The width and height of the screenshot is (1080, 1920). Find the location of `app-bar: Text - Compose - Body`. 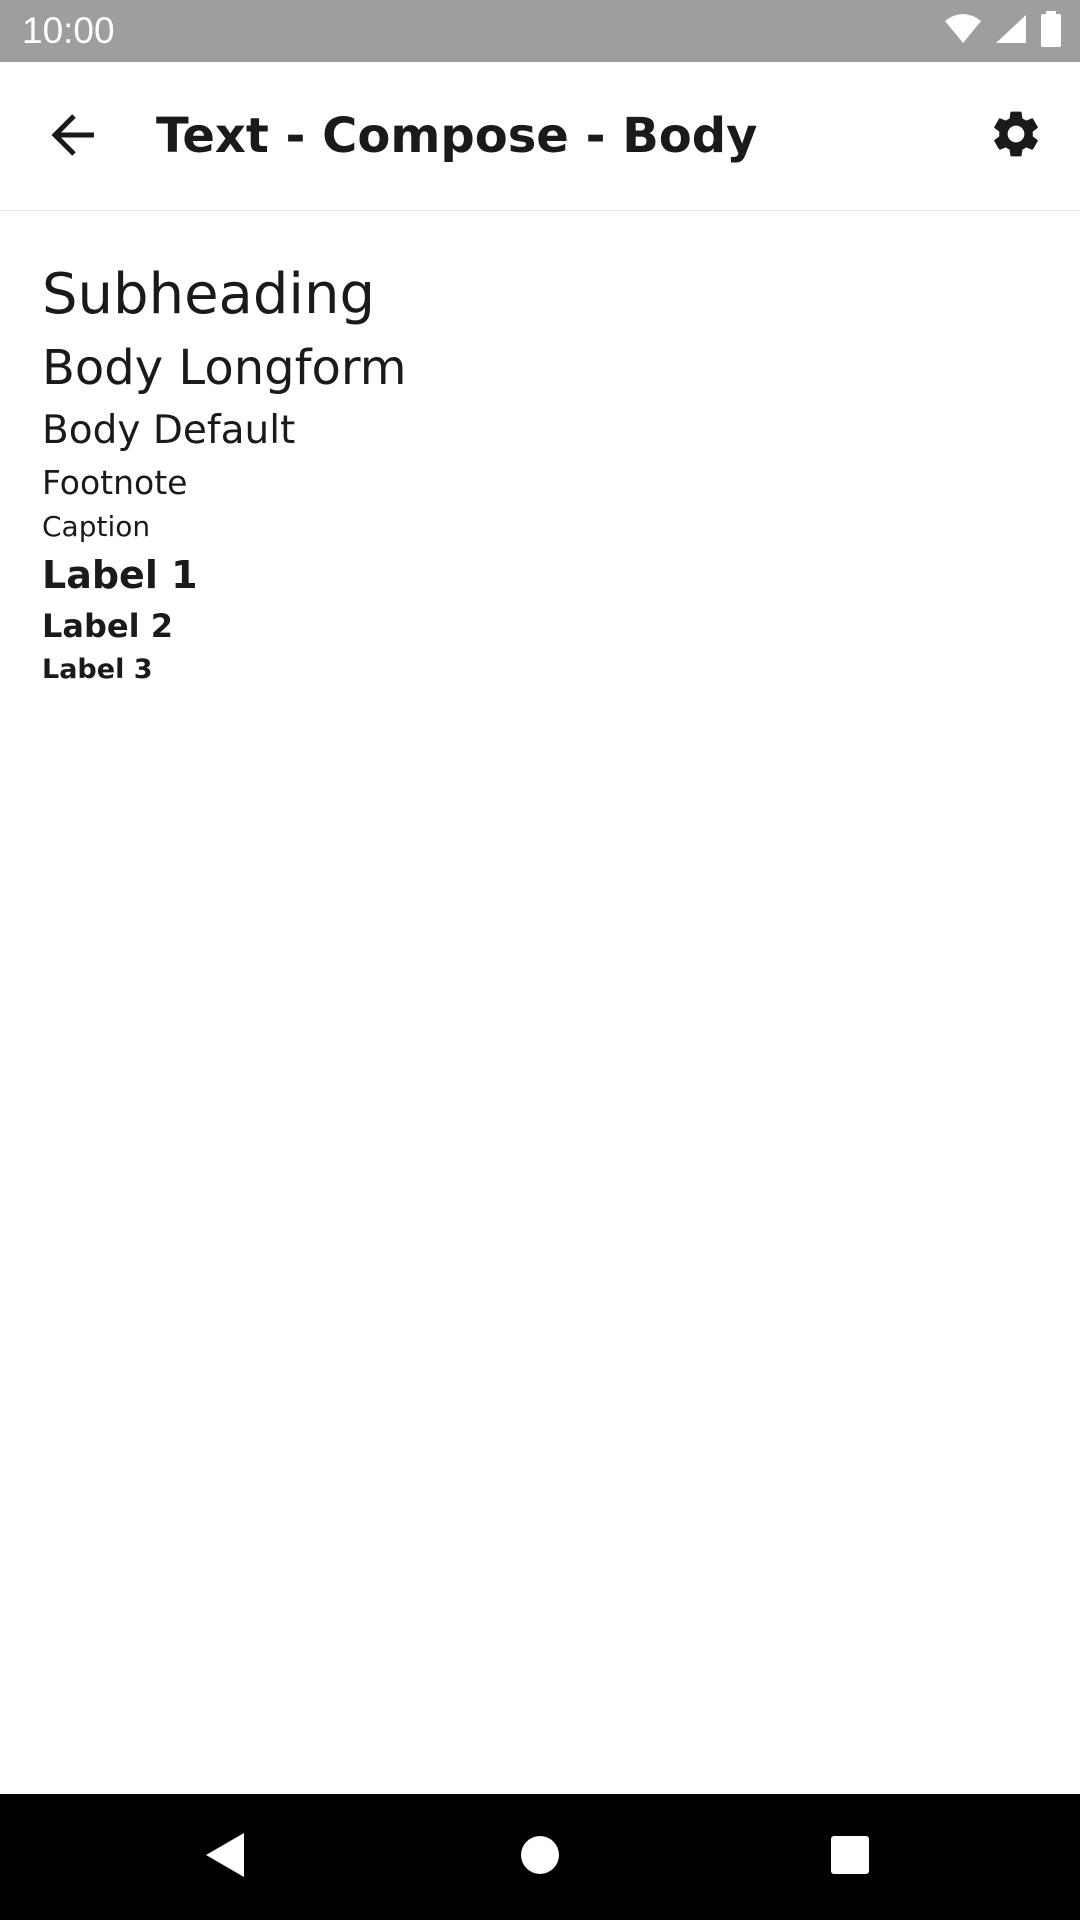

app-bar: Text - Compose - Body is located at coordinates (540, 136).